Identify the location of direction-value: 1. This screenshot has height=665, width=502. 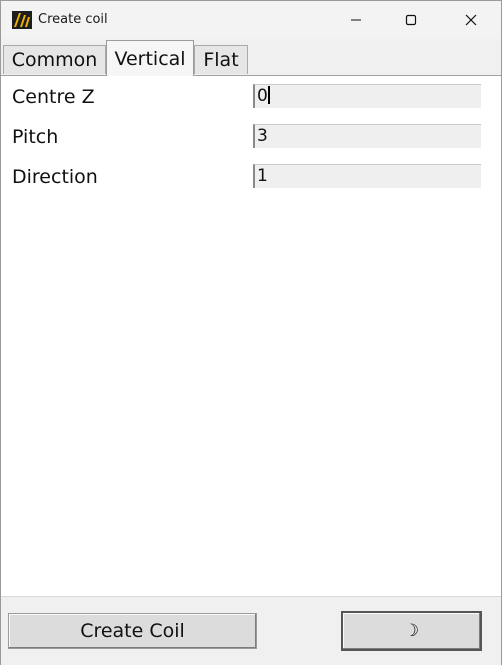
(262, 176).